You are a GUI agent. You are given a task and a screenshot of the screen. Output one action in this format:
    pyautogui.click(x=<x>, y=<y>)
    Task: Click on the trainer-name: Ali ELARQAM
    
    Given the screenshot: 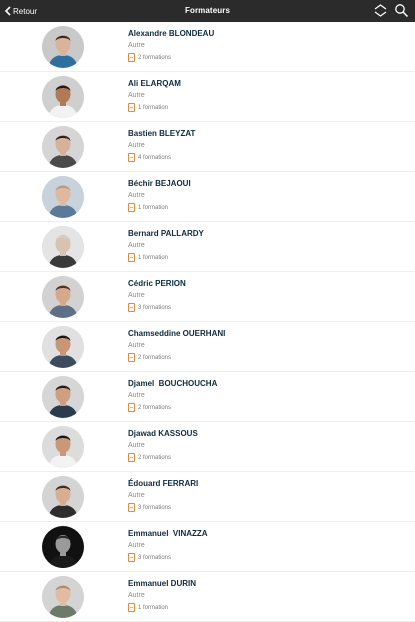 What is the action you would take?
    pyautogui.click(x=154, y=83)
    